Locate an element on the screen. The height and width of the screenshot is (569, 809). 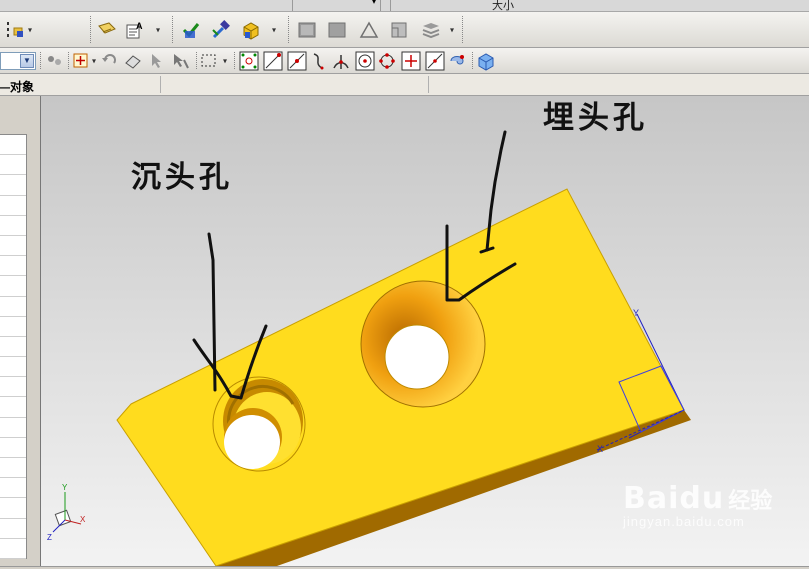
undo-icon is located at coordinates (109, 61).